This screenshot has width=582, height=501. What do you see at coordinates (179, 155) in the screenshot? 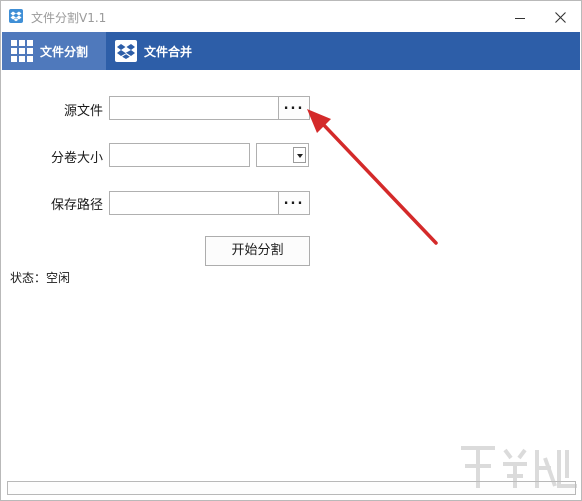
I see `volume-size-input` at bounding box center [179, 155].